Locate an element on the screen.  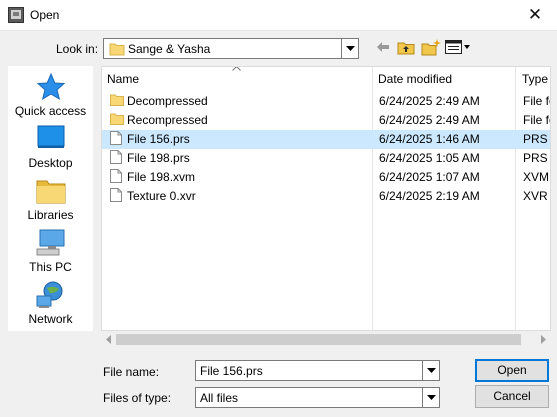
file-type-select: All files is located at coordinates (317, 397).